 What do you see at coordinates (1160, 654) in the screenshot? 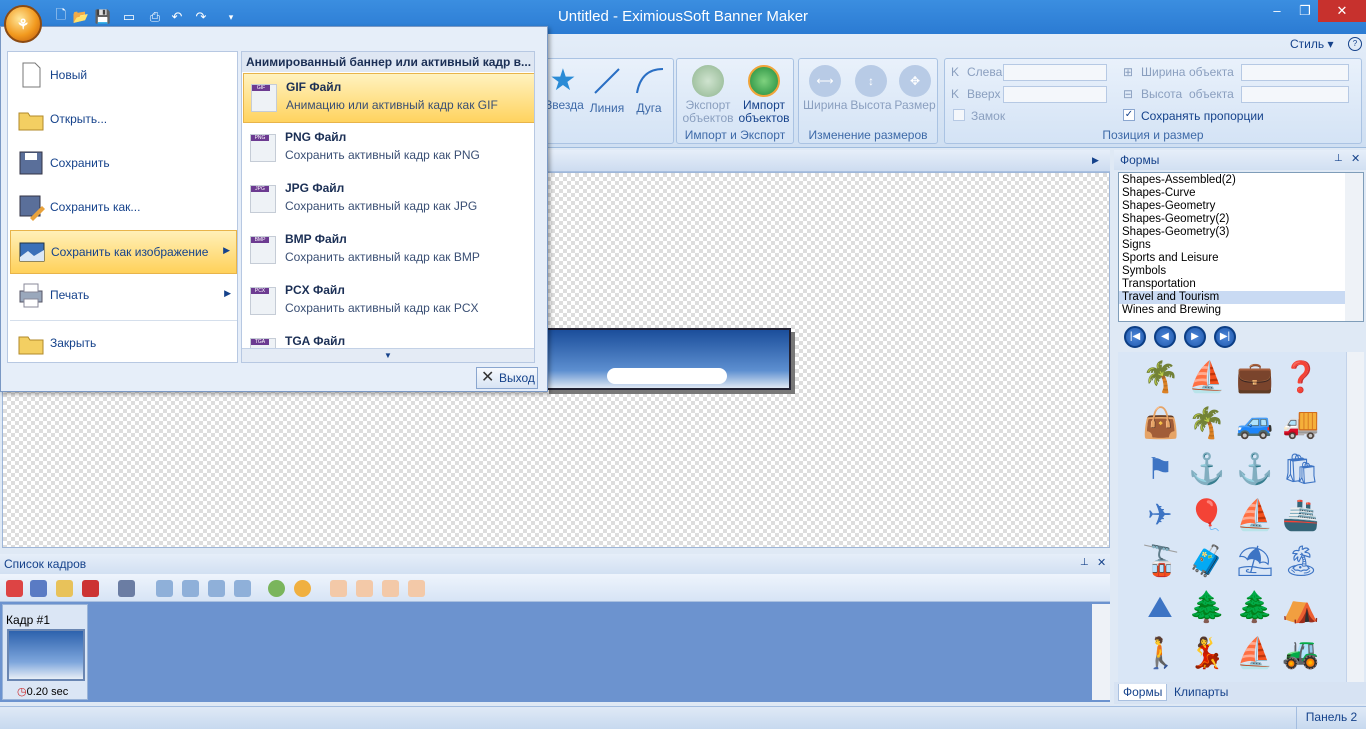
I see `hiker-icon: 🚶` at bounding box center [1160, 654].